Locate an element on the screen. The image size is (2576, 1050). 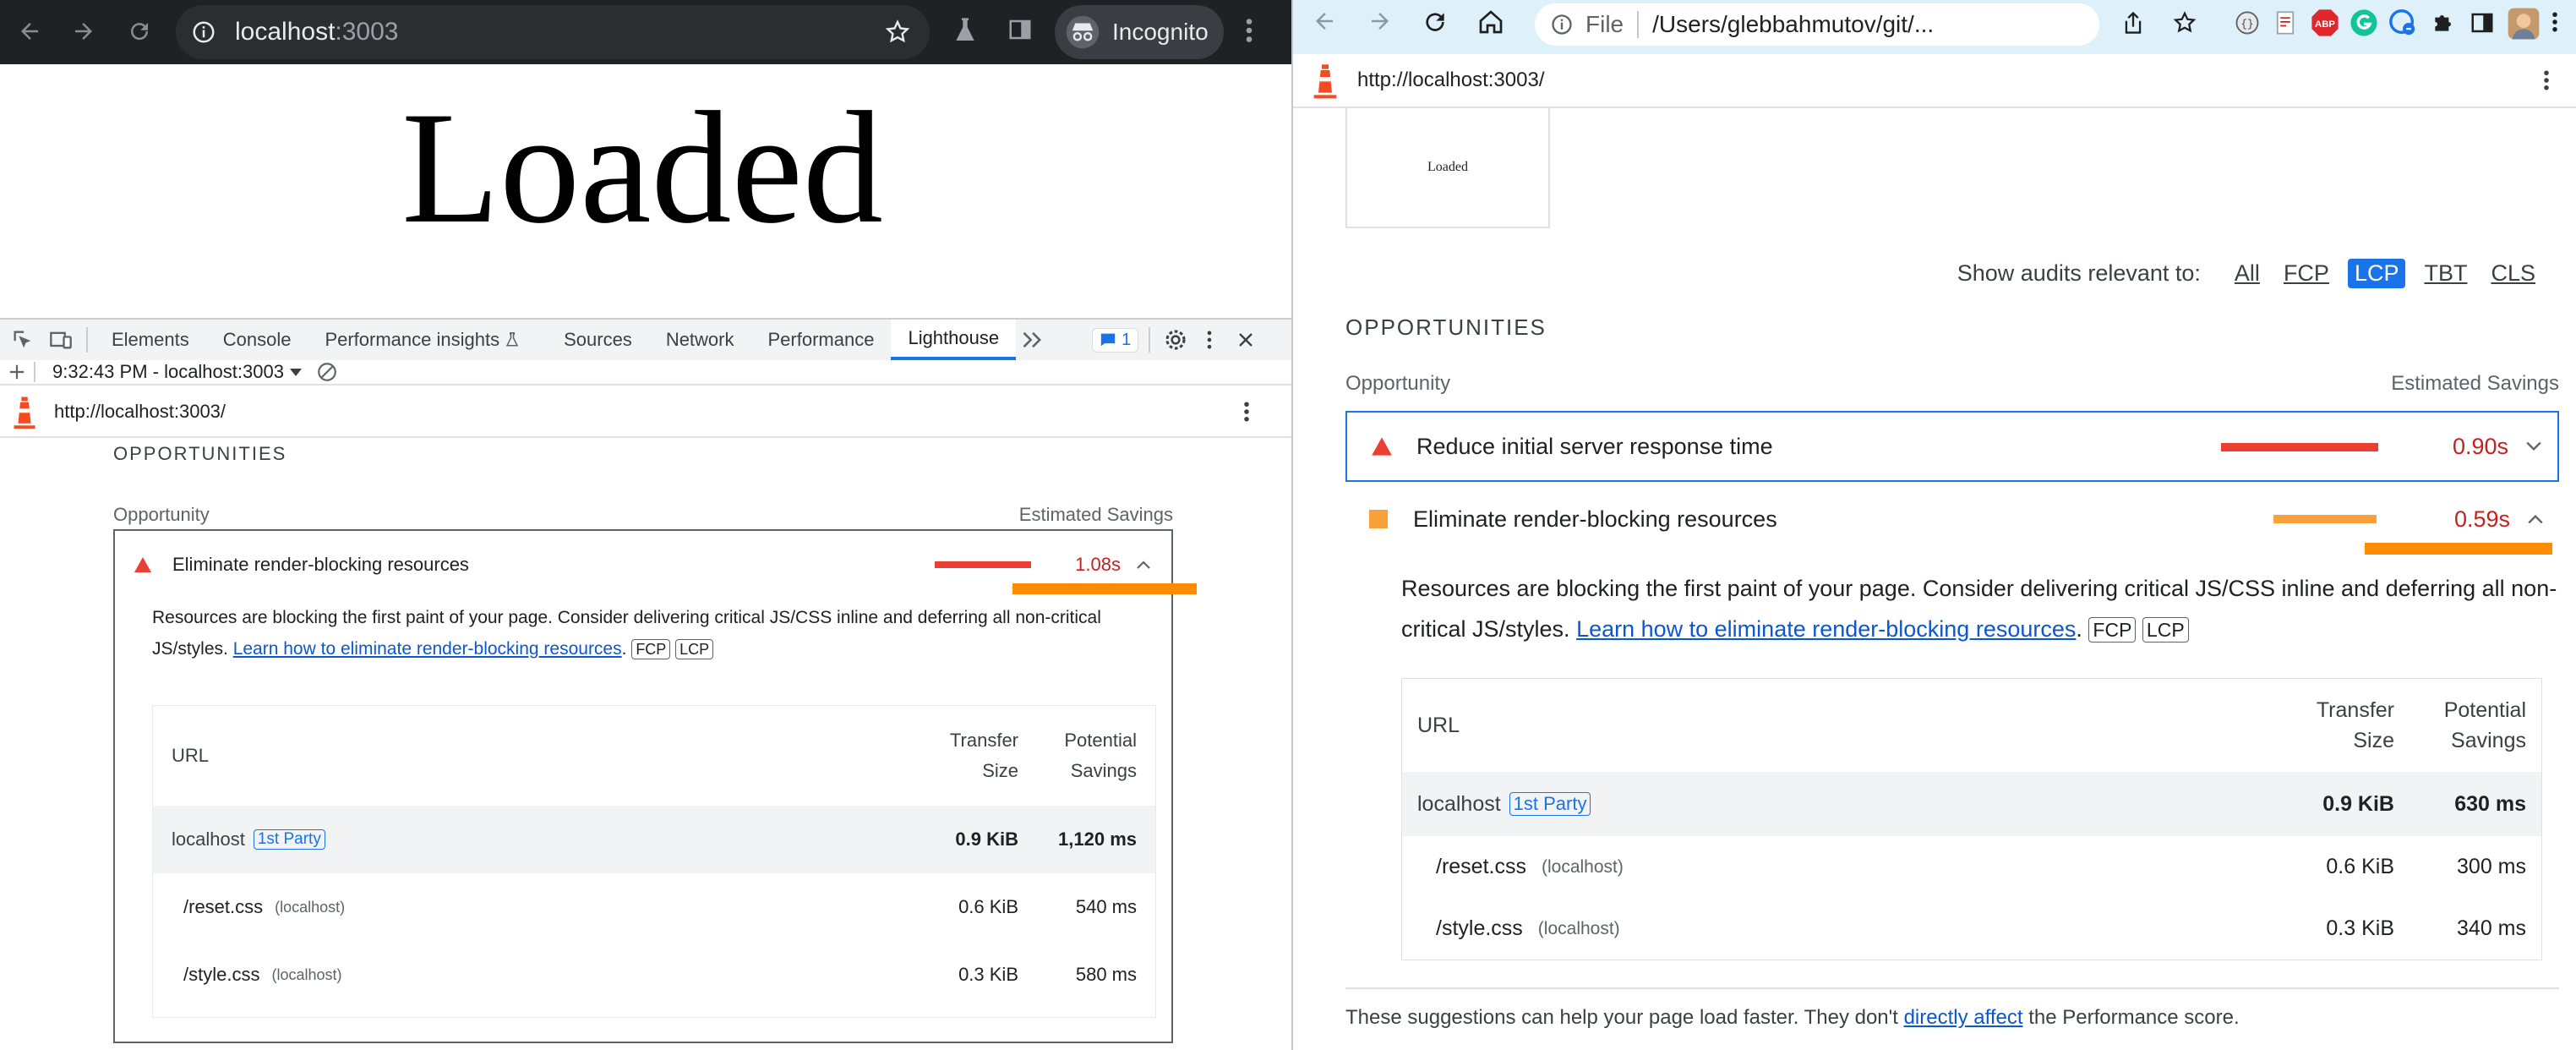
filter-fcp: FCP is located at coordinates (2306, 273).